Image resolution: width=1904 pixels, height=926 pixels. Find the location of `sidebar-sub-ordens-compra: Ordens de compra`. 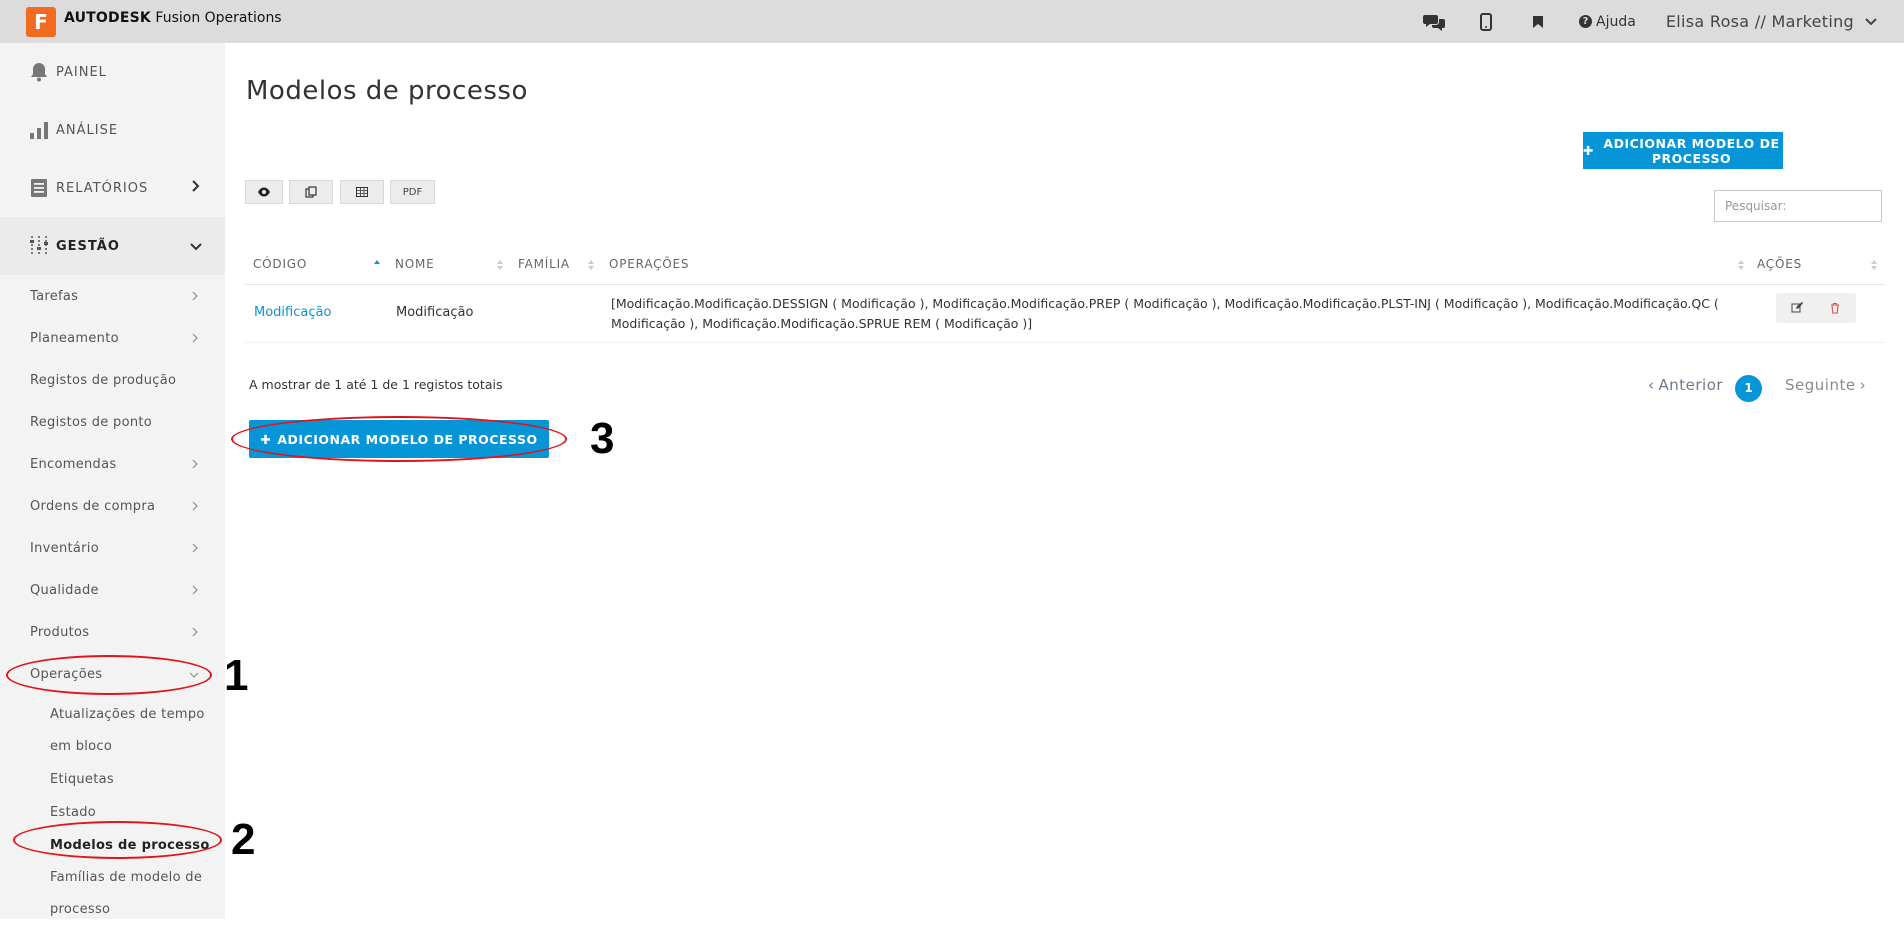

sidebar-sub-ordens-compra: Ordens de compra is located at coordinates (112, 506).